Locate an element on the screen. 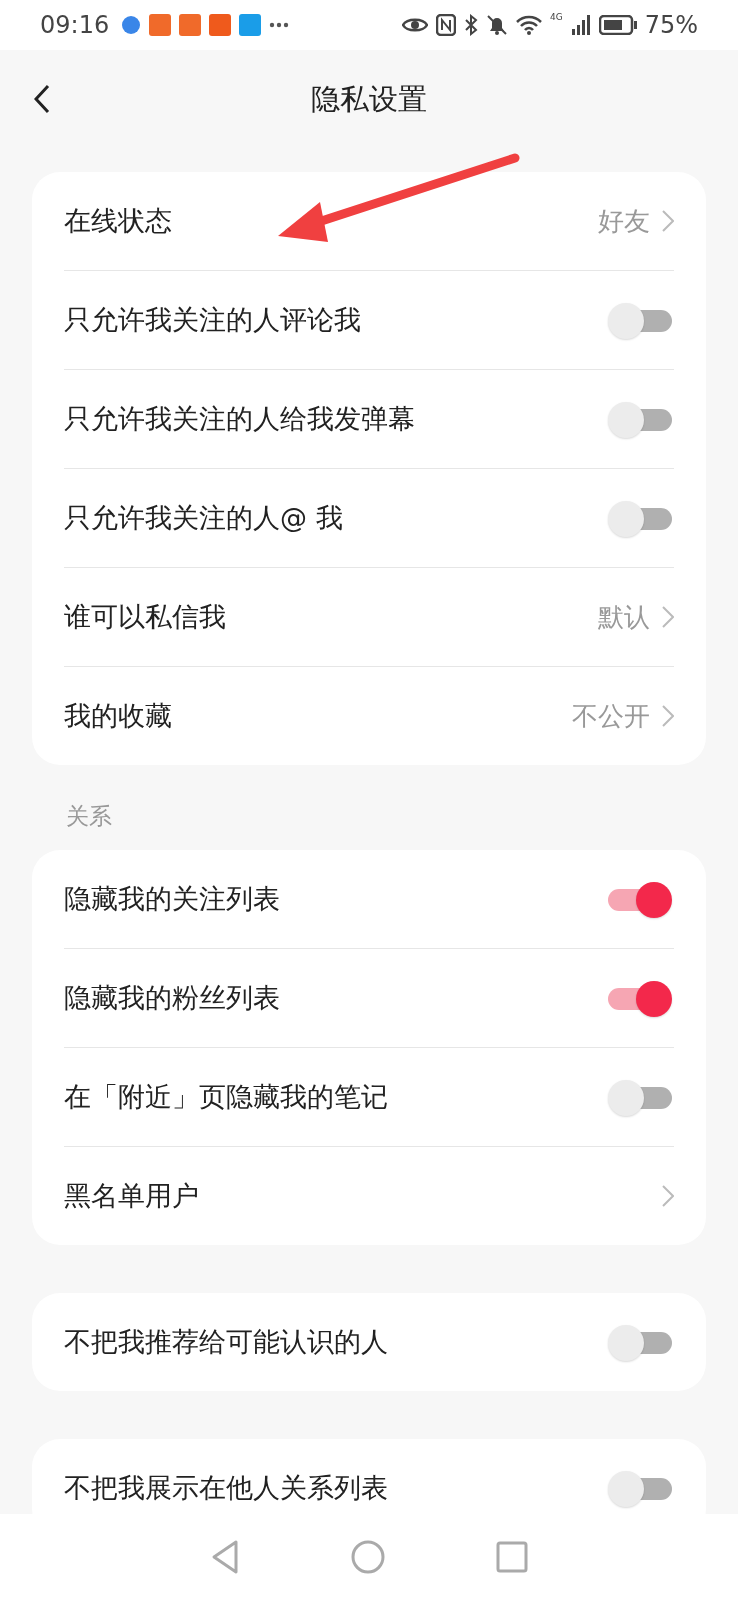 The height and width of the screenshot is (1600, 738). setting-label: 在线状态 is located at coordinates (118, 221).